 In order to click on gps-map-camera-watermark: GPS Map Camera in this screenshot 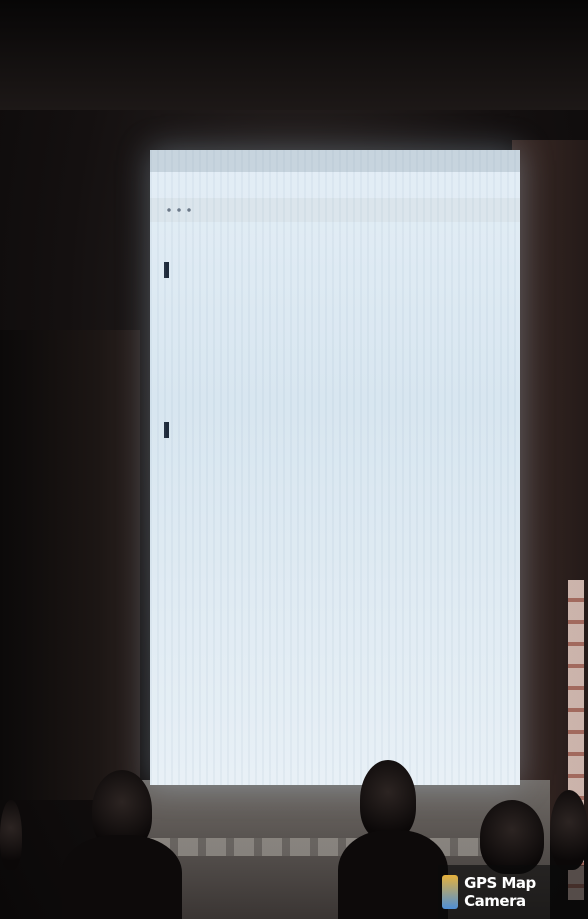, I will do `click(513, 892)`.